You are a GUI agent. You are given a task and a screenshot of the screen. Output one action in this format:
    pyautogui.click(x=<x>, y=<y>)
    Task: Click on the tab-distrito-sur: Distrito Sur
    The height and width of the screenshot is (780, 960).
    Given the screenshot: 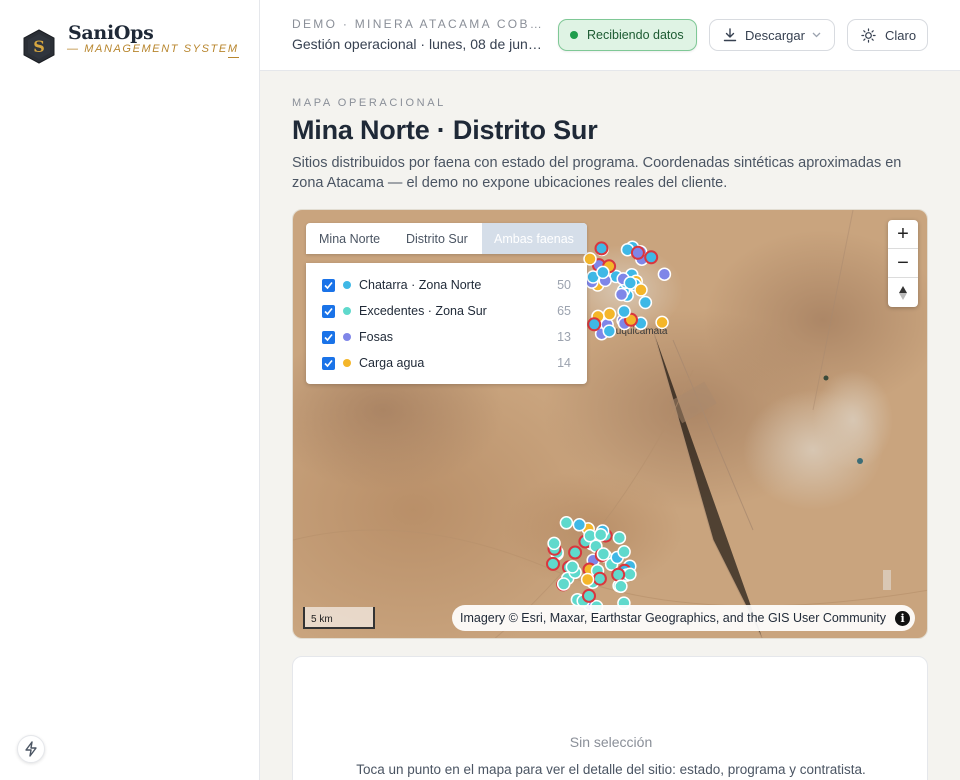 What is the action you would take?
    pyautogui.click(x=438, y=238)
    